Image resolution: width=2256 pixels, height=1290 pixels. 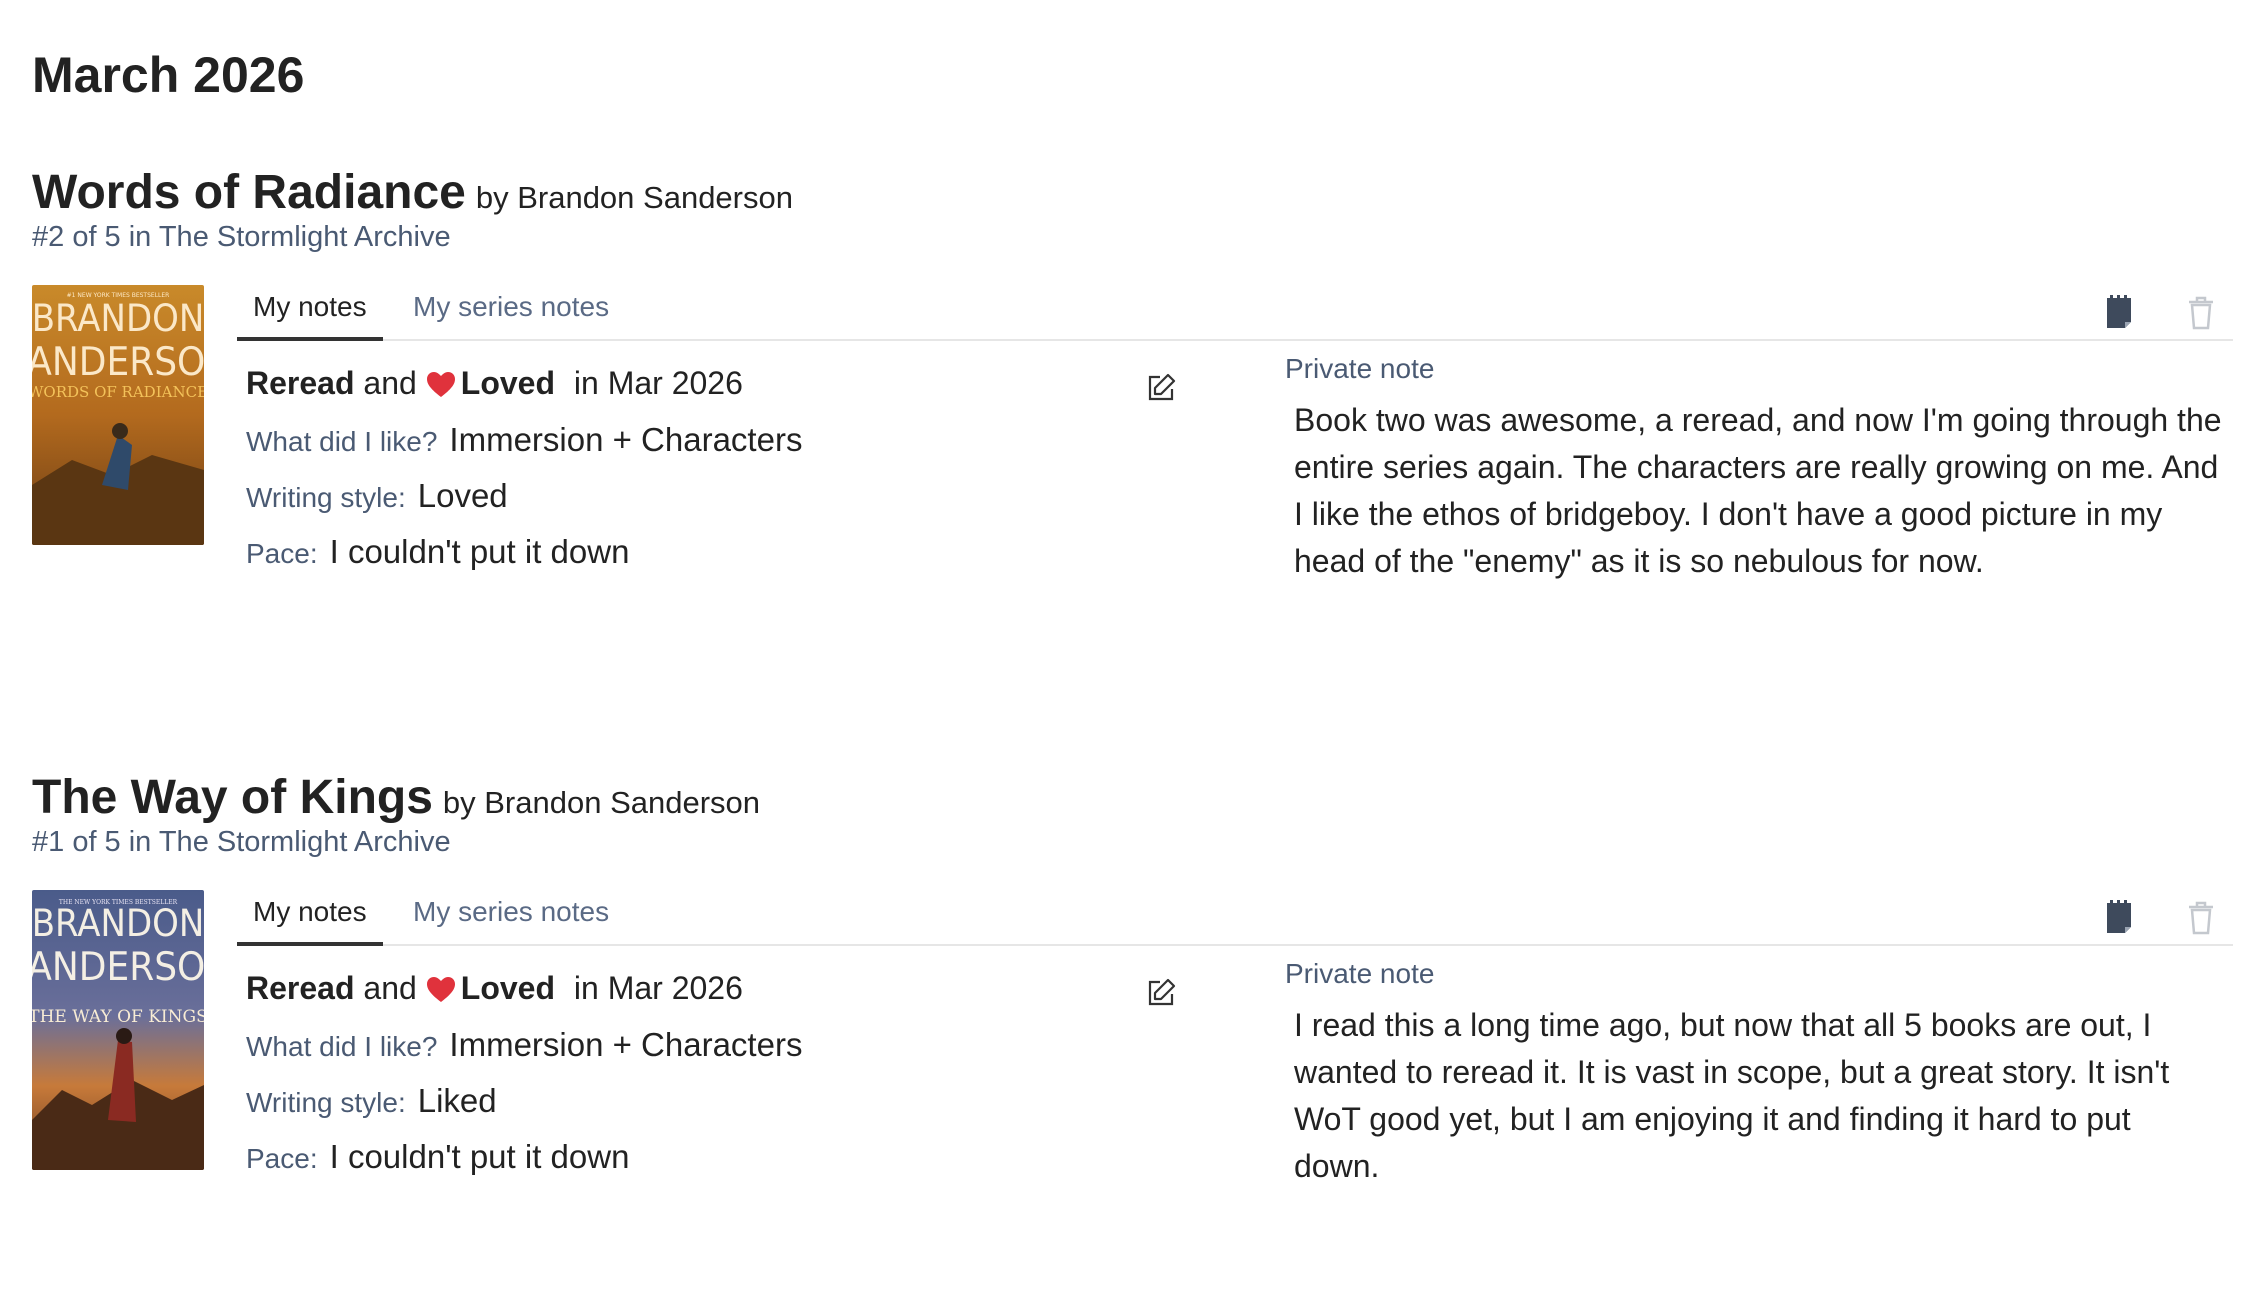 I want to click on month-heading: March 2026, so click(x=168, y=75).